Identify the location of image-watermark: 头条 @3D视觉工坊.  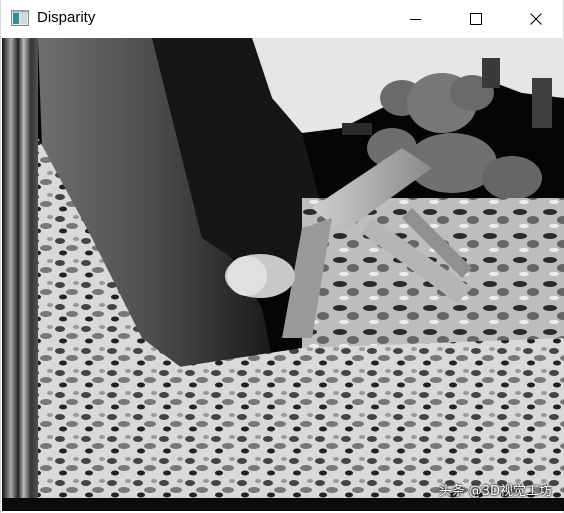
(495, 491).